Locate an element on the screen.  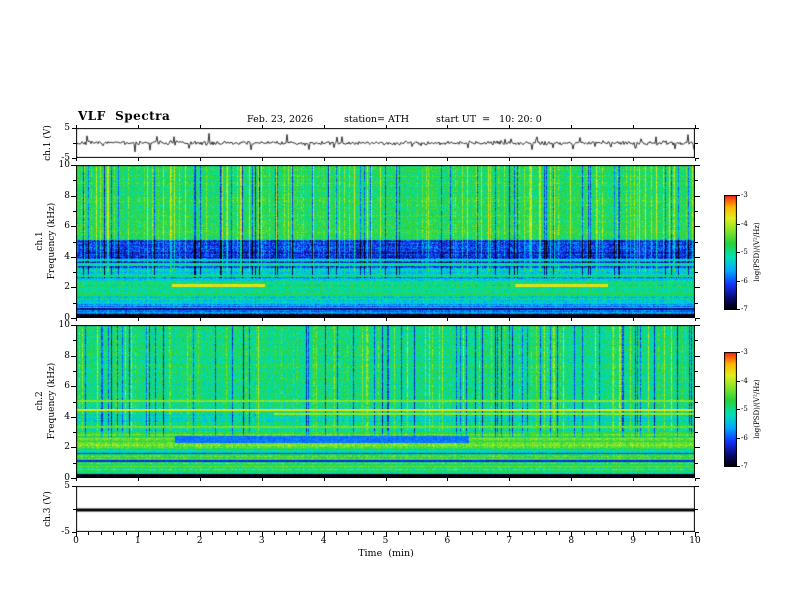
colorbar-tick-label: -6 is located at coordinates (744, 437).